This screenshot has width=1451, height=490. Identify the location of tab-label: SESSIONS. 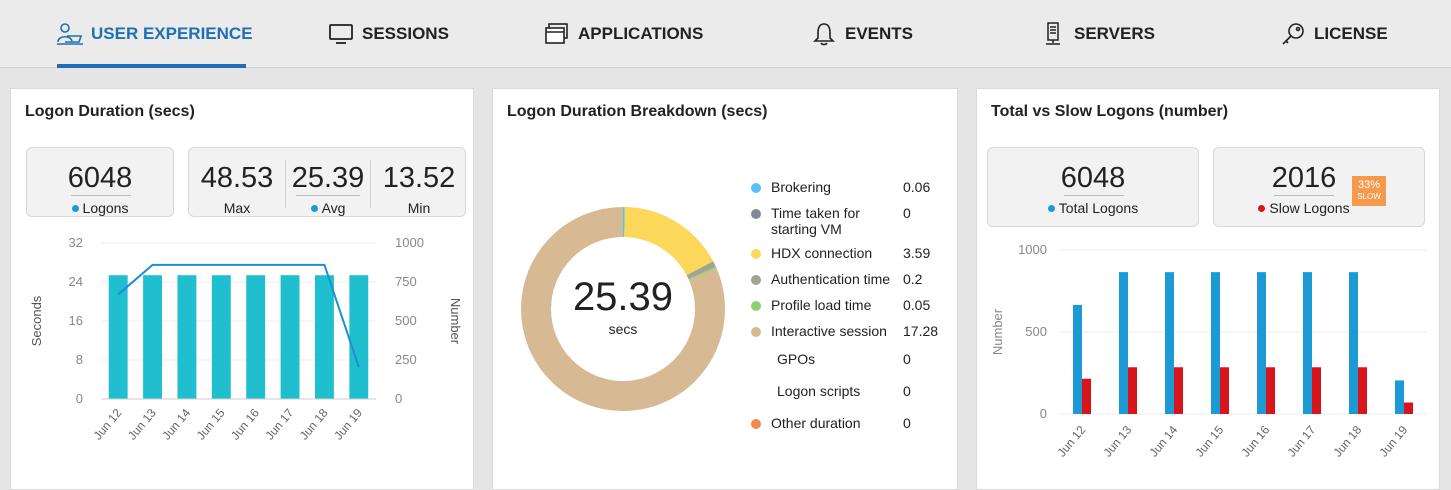
(405, 33).